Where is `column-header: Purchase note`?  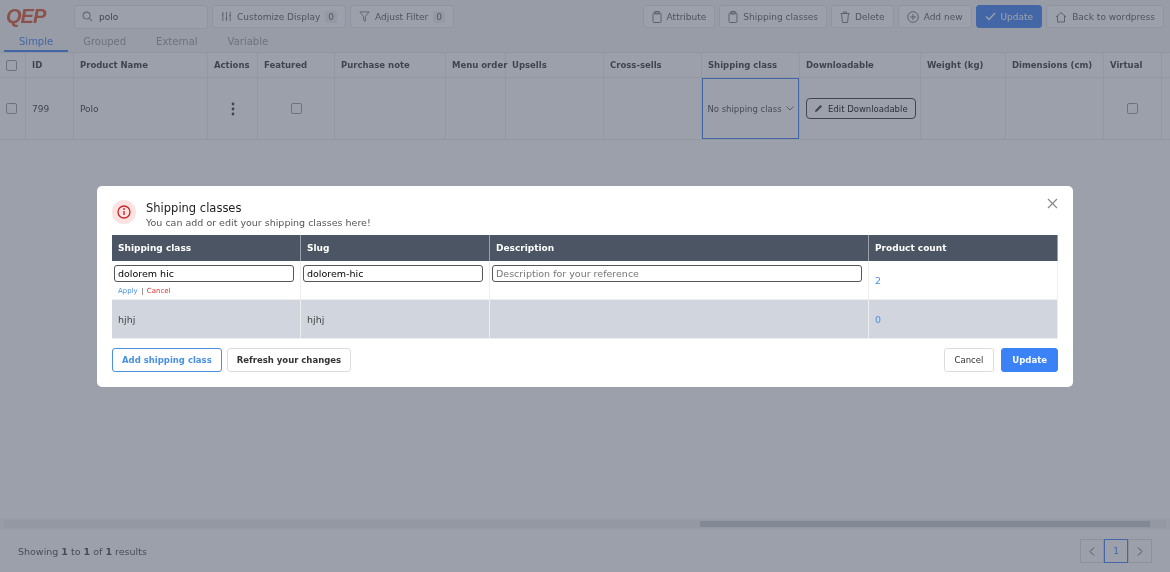 column-header: Purchase note is located at coordinates (375, 65).